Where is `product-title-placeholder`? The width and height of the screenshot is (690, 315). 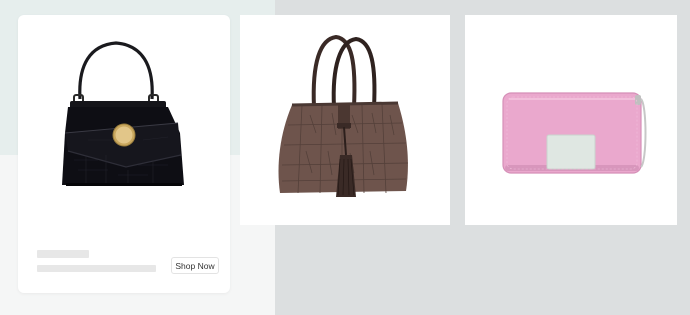
product-title-placeholder is located at coordinates (63, 254).